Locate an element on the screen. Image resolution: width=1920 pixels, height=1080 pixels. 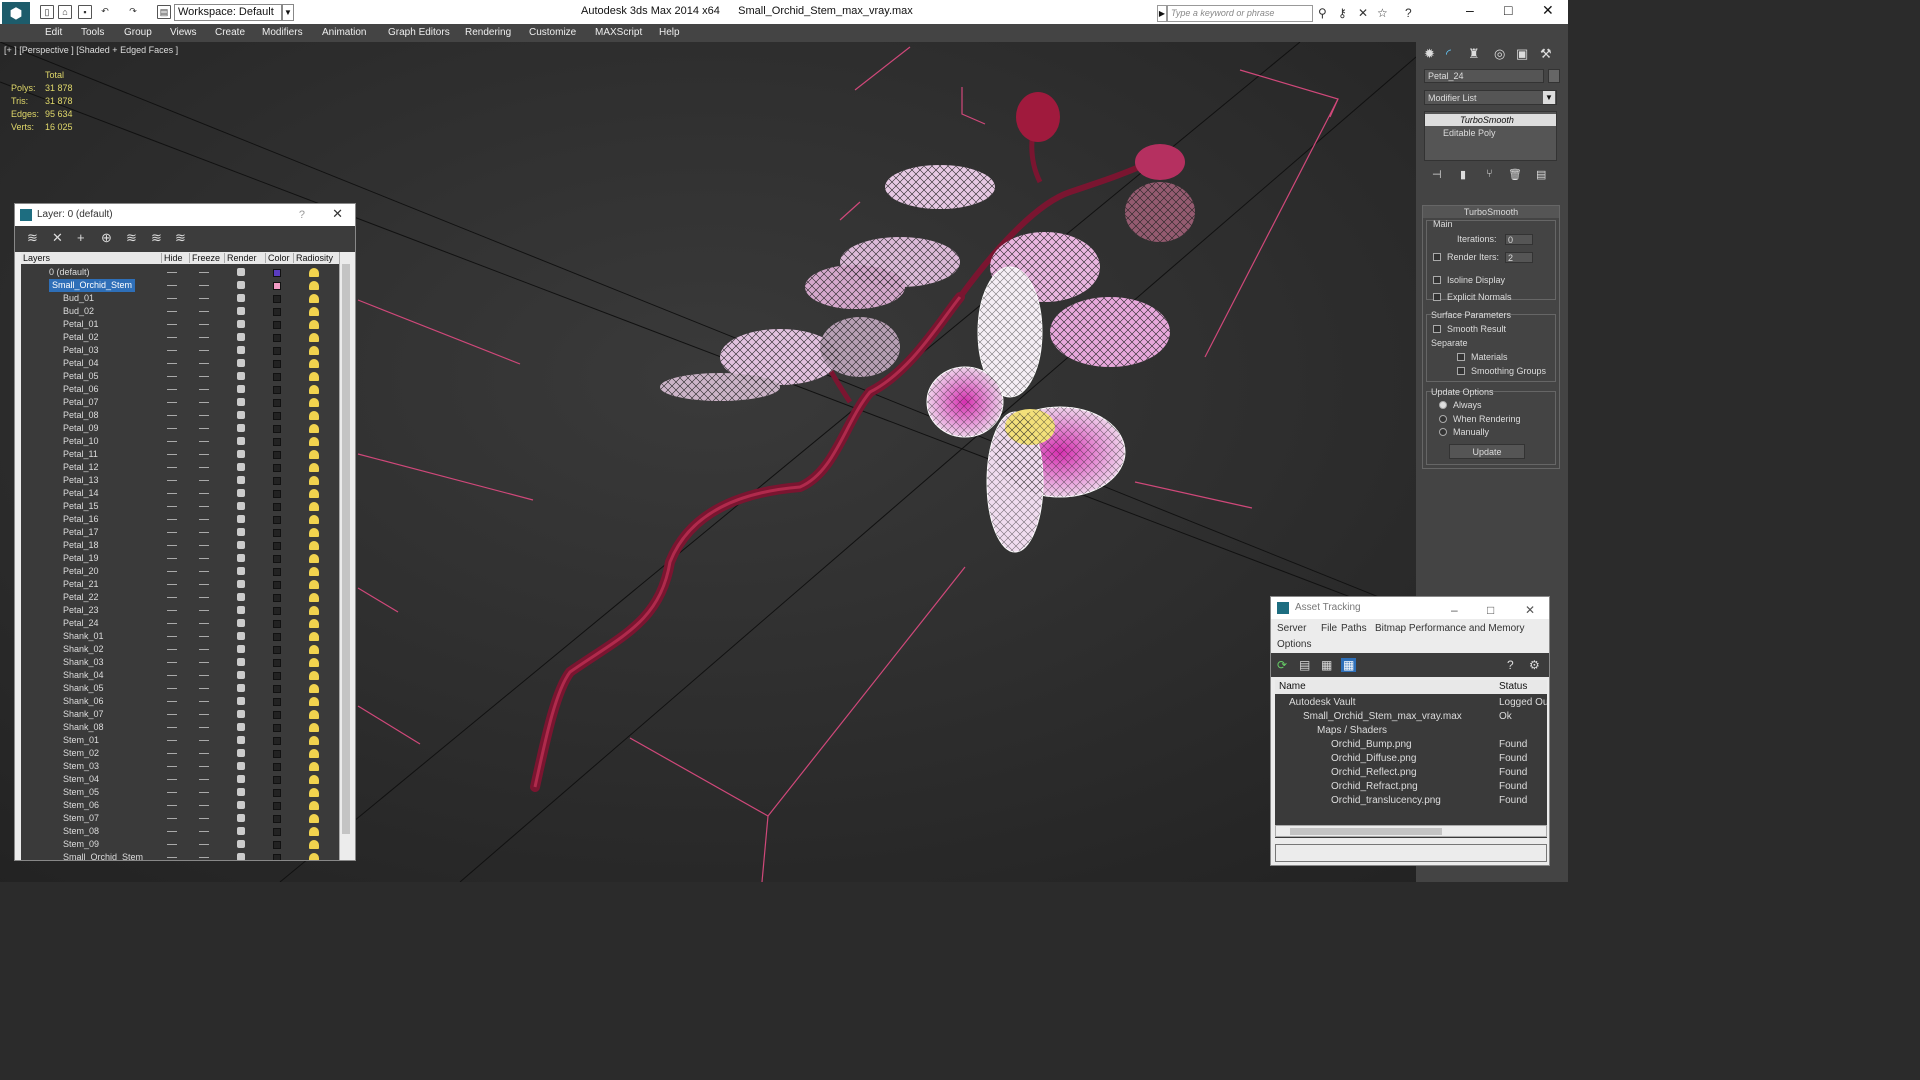
layer-row: Small_Orchid_Stem is located at coordinates (180, 855).